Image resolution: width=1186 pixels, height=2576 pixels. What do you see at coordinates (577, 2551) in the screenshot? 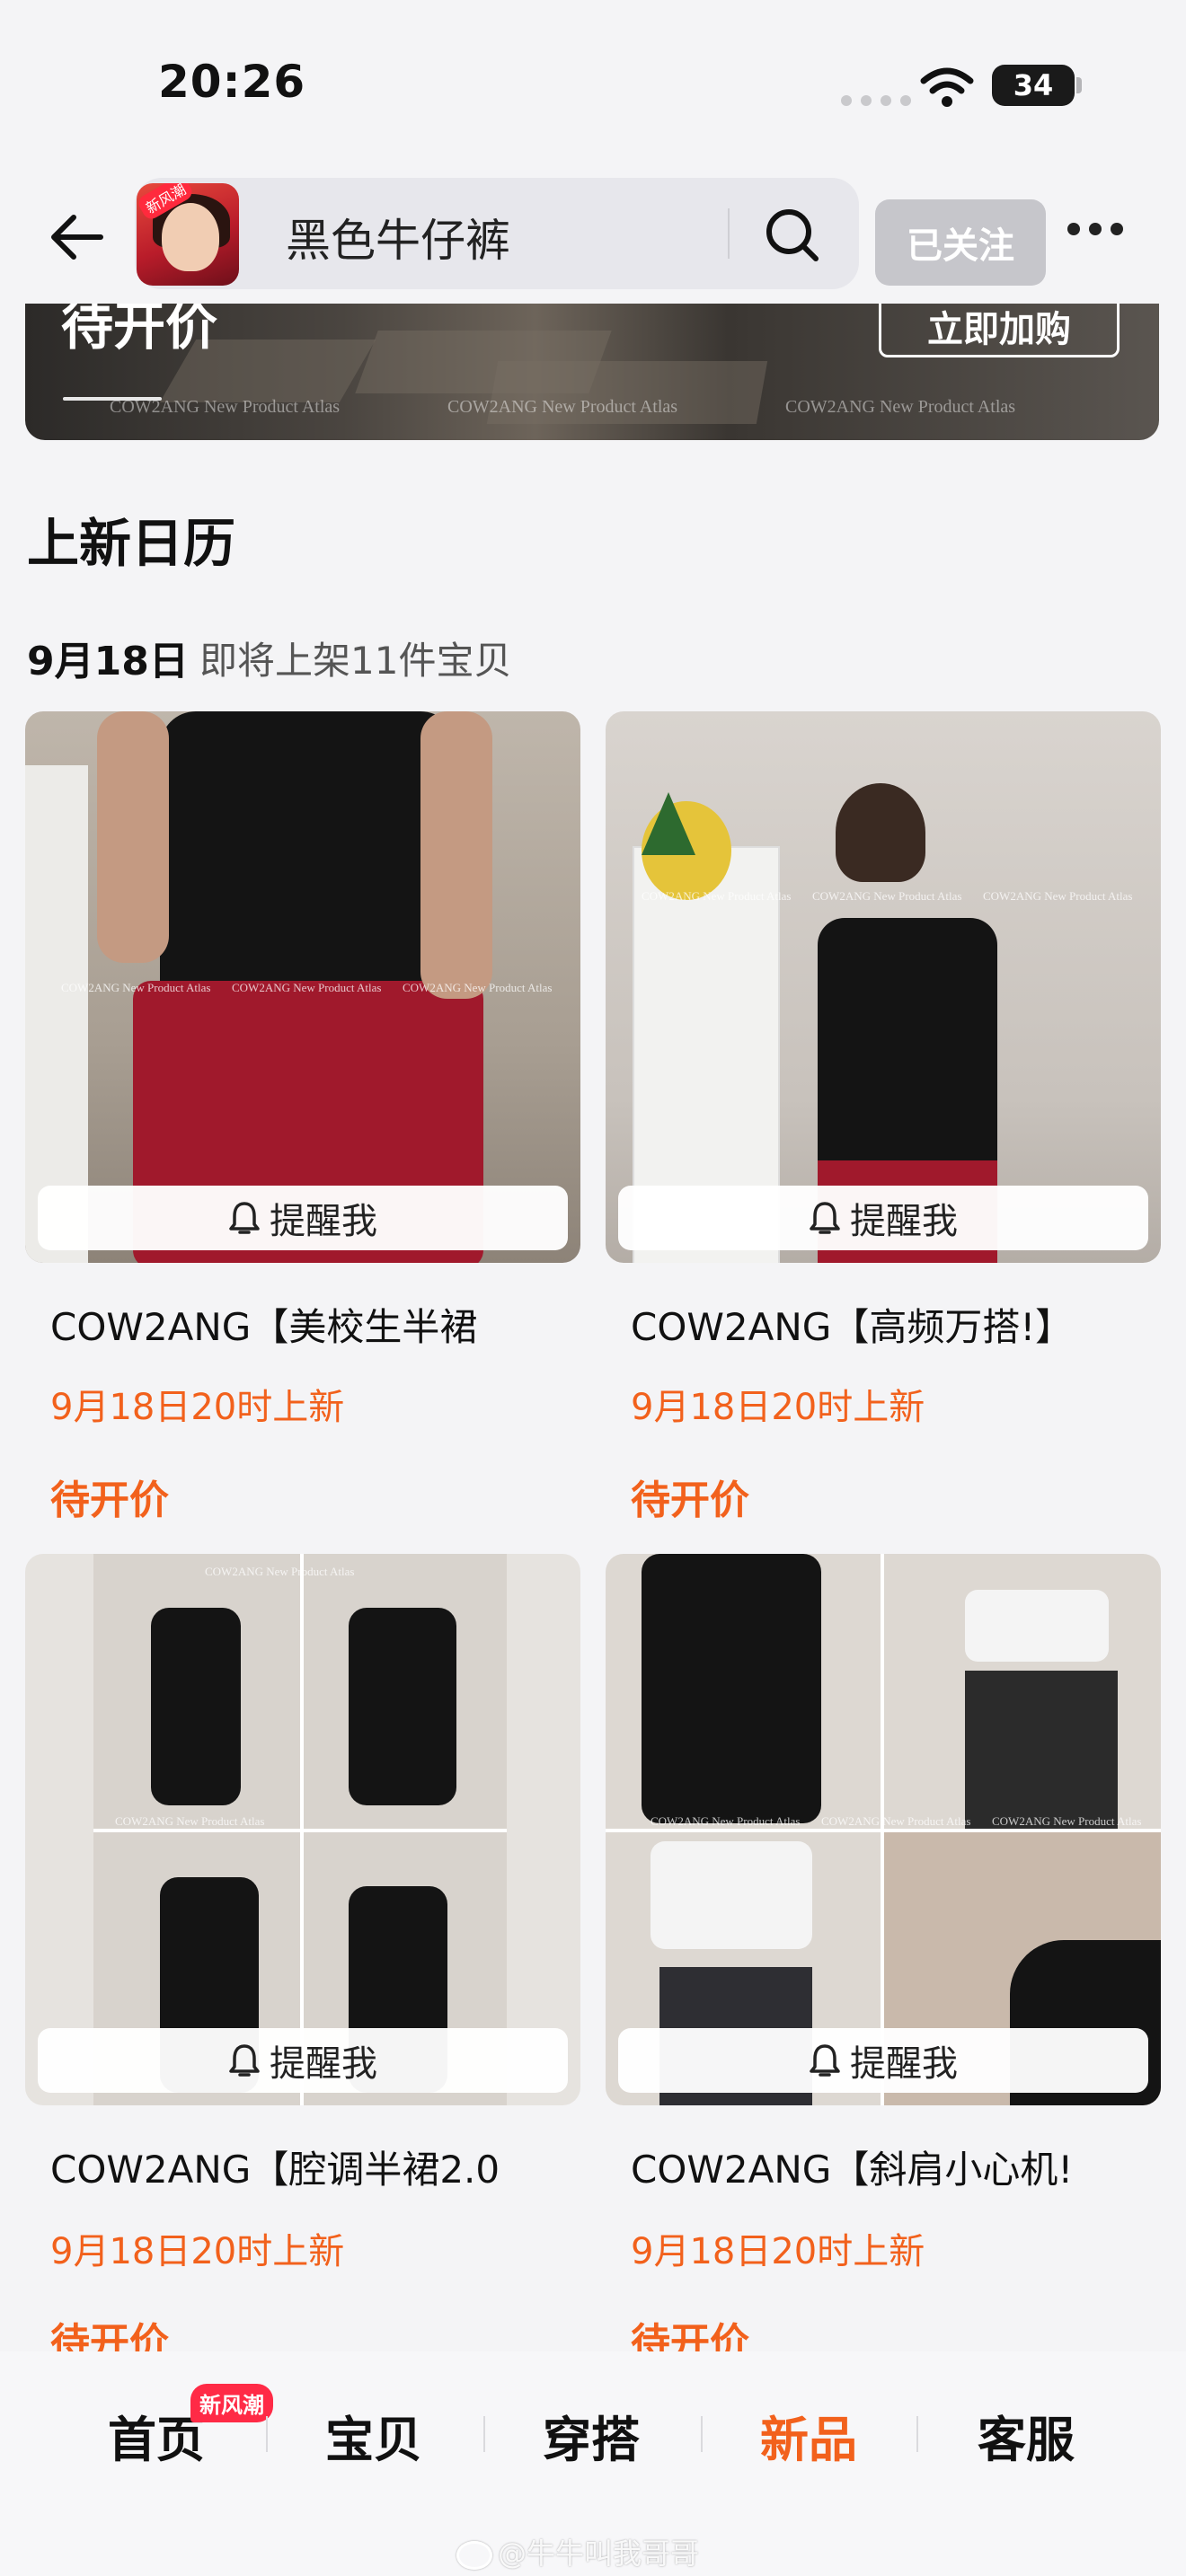
I see `weibo-watermark: @牛牛叫我哥哥` at bounding box center [577, 2551].